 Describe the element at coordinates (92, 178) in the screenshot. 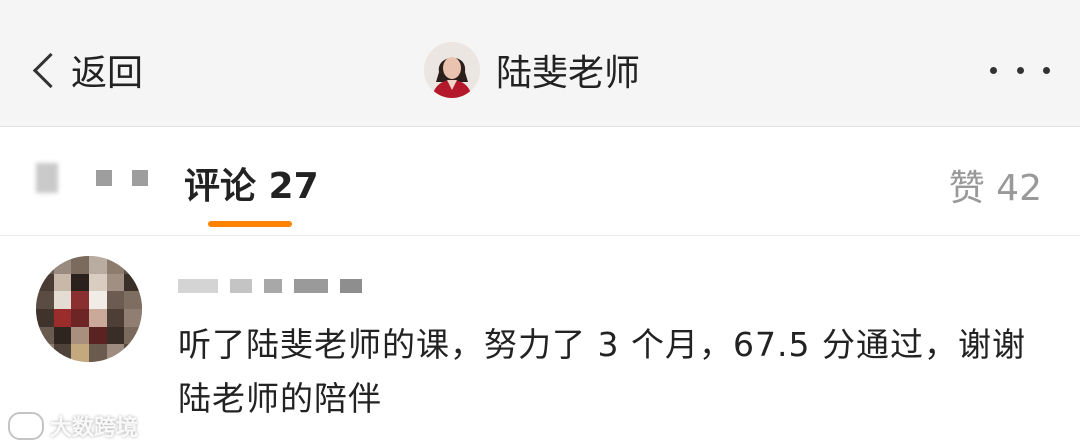

I see `tab-repost-obscured` at that location.